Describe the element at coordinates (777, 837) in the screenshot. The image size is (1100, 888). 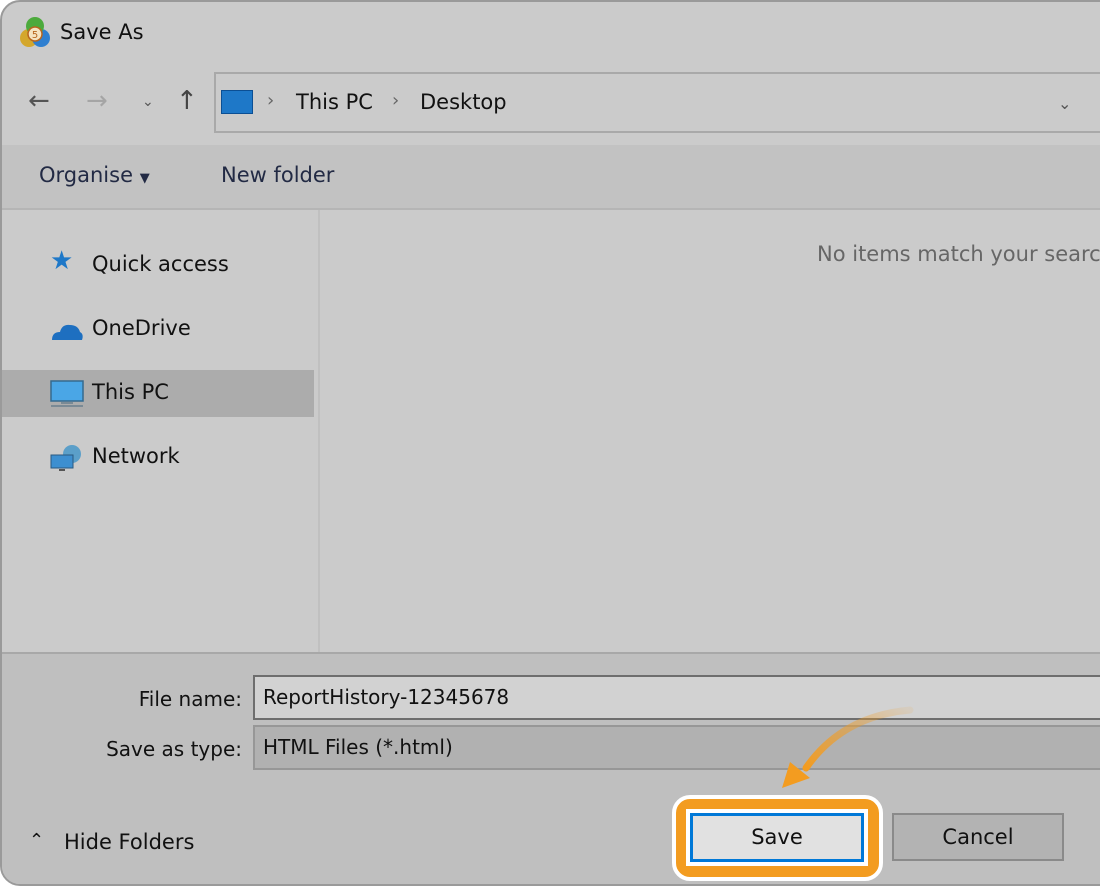
I see `save-button: Save` at that location.